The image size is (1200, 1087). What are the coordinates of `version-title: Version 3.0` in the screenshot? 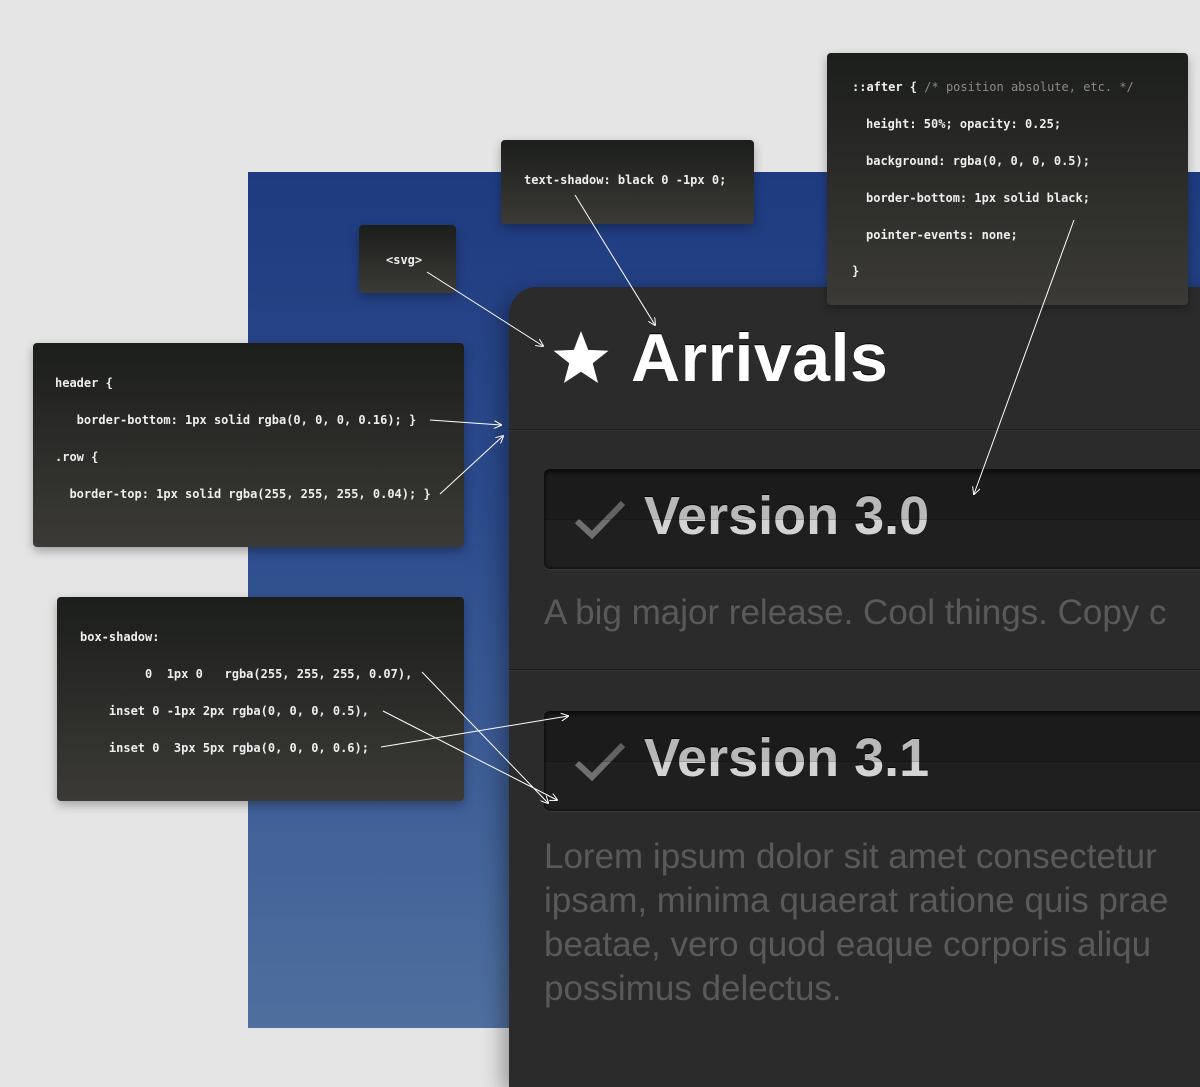 It's located at (787, 516).